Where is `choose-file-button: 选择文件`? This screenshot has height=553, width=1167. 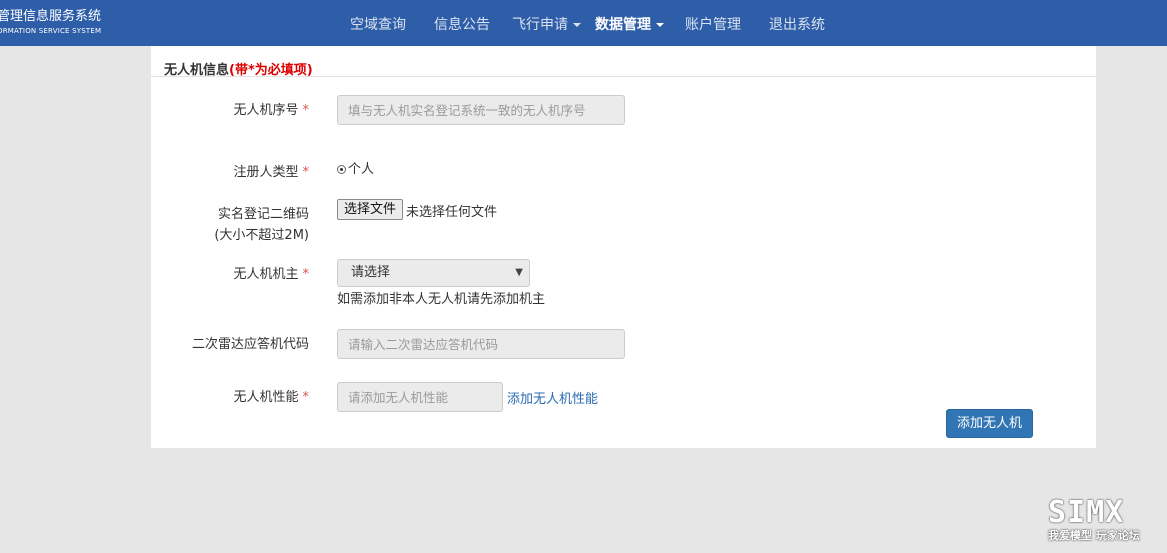 choose-file-button: 选择文件 is located at coordinates (370, 209).